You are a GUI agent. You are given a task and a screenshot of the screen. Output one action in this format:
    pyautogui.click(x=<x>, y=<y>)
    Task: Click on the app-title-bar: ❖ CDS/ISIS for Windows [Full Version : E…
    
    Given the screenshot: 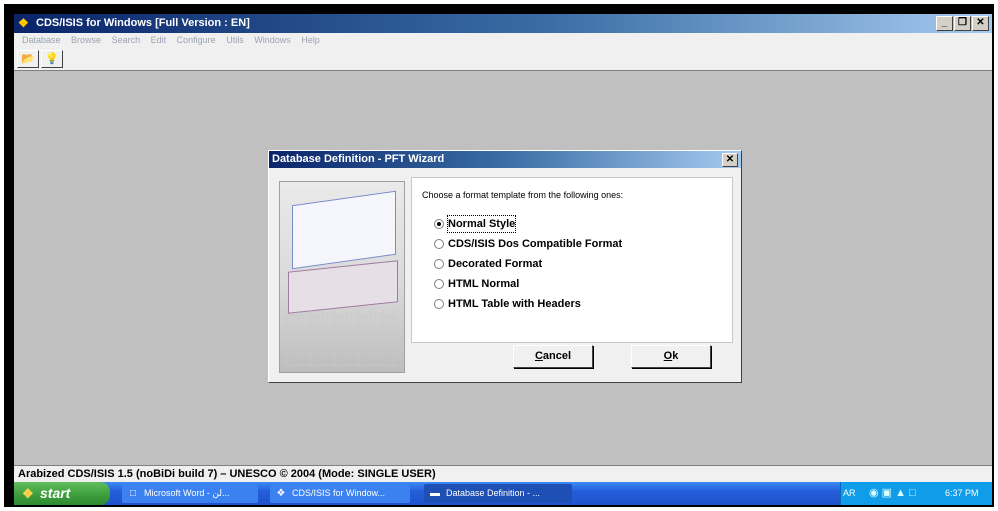 What is the action you would take?
    pyautogui.click(x=503, y=23)
    